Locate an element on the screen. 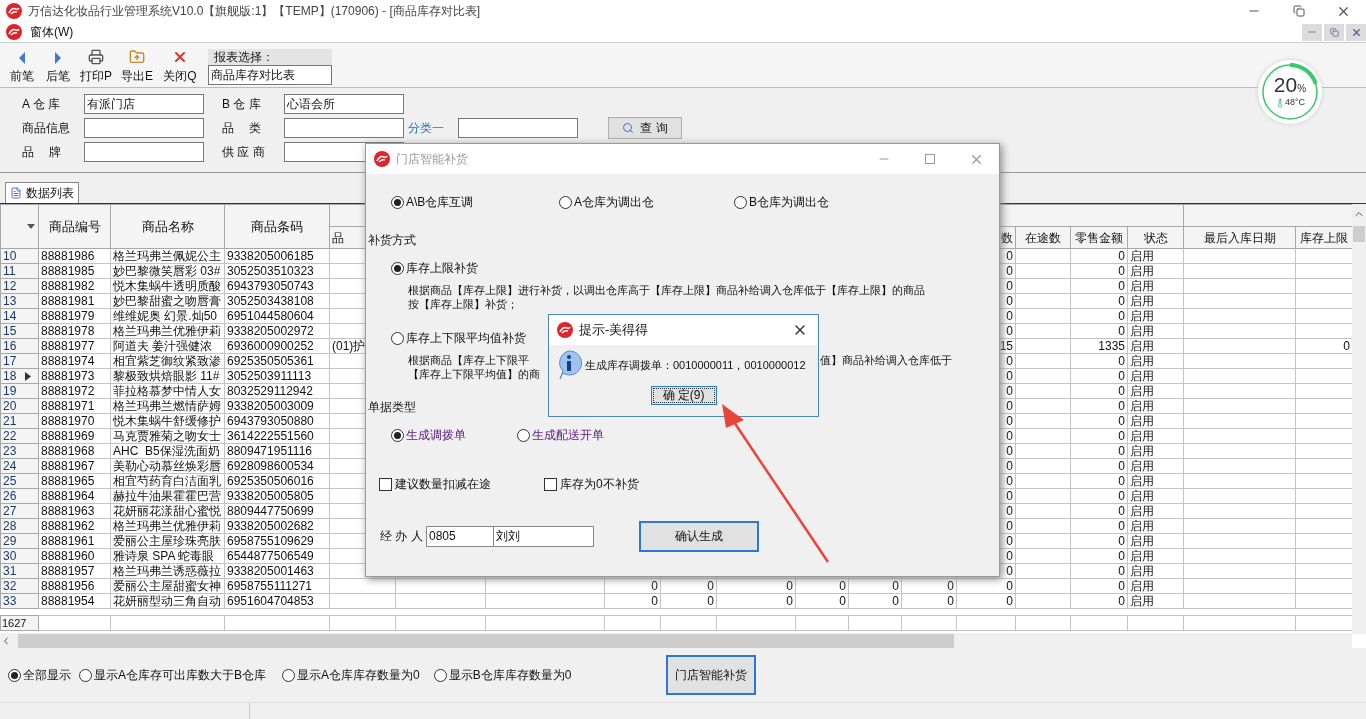 The height and width of the screenshot is (719, 1366). table-cell: 格兰玛弗兰佩妮公主 is located at coordinates (167, 256).